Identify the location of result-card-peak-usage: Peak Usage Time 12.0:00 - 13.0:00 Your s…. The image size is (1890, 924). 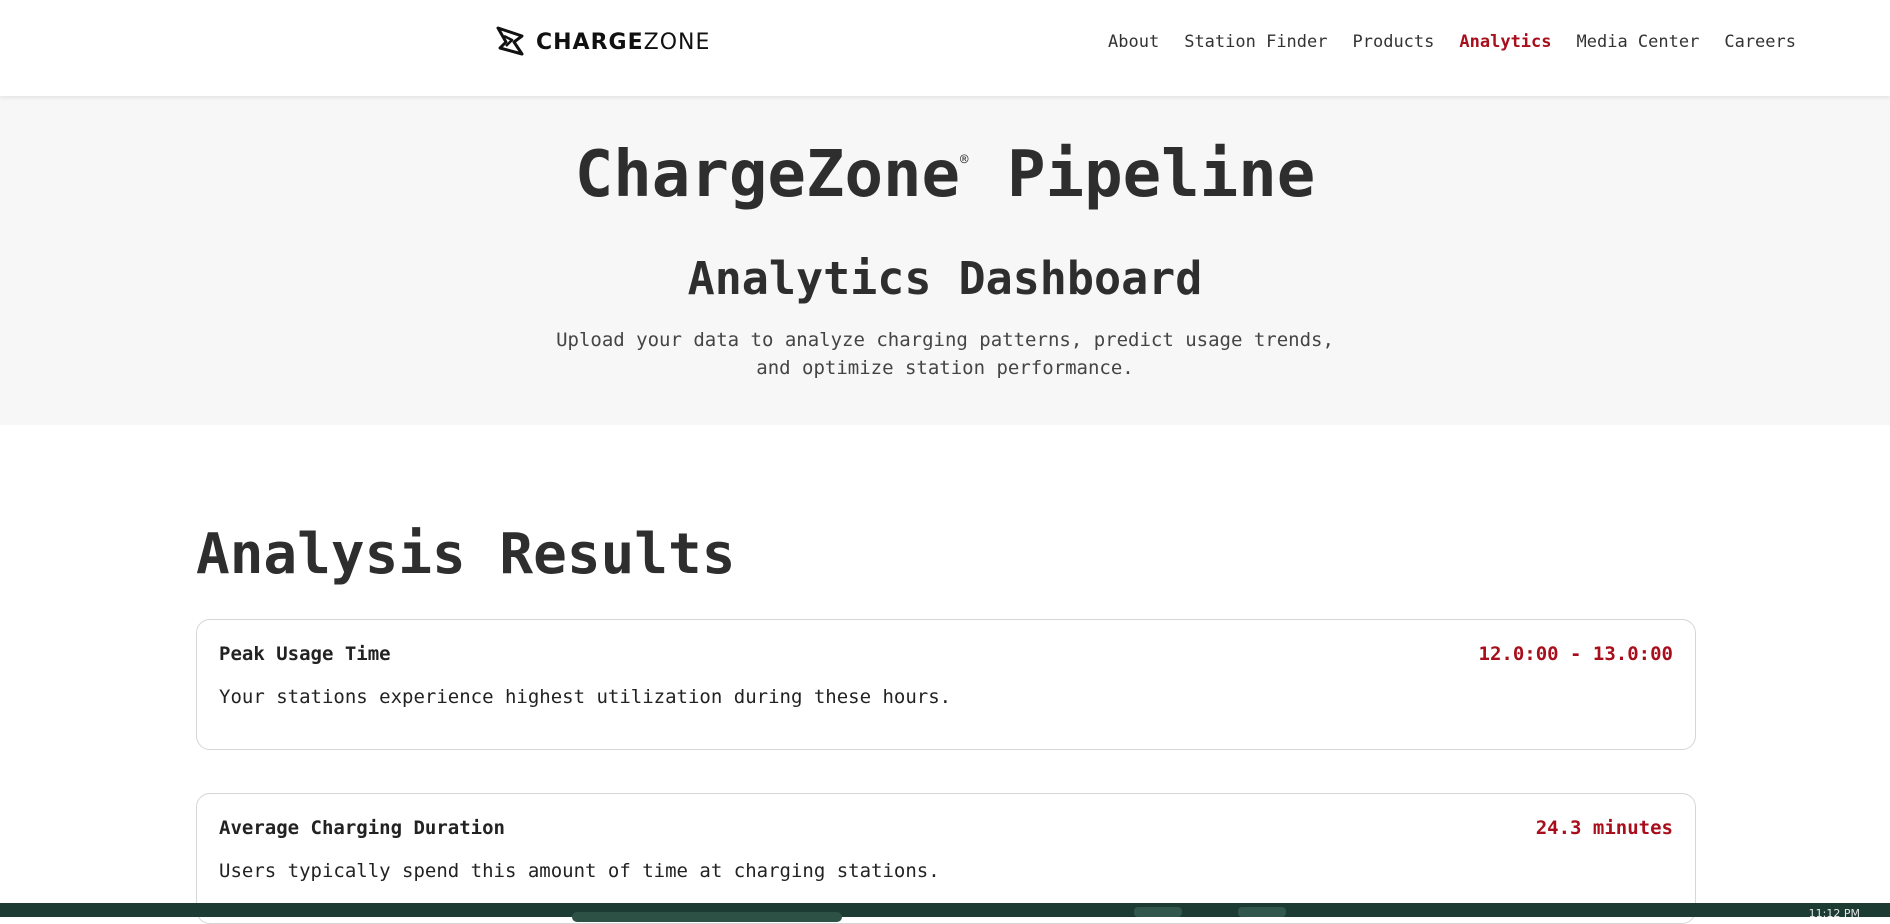
(946, 684).